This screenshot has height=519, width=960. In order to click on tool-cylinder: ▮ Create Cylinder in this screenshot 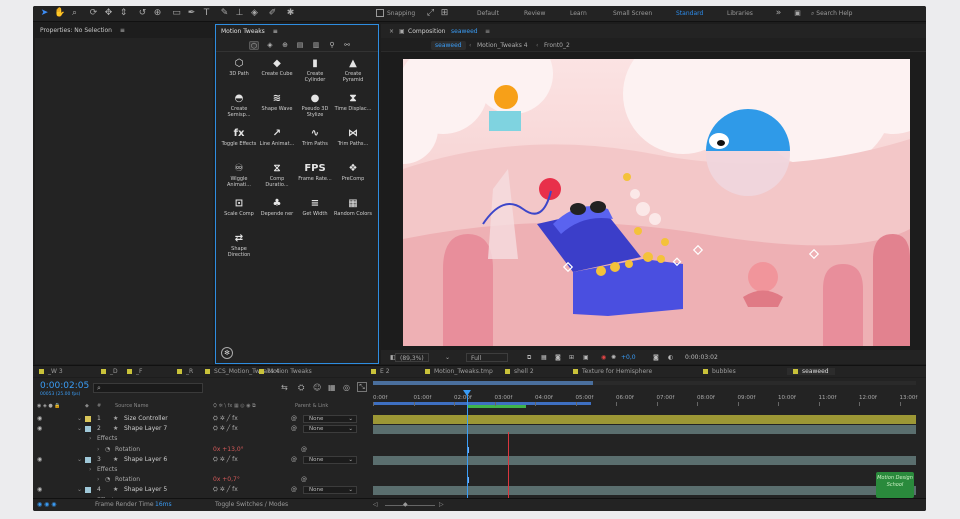, I will do `click(315, 75)`.